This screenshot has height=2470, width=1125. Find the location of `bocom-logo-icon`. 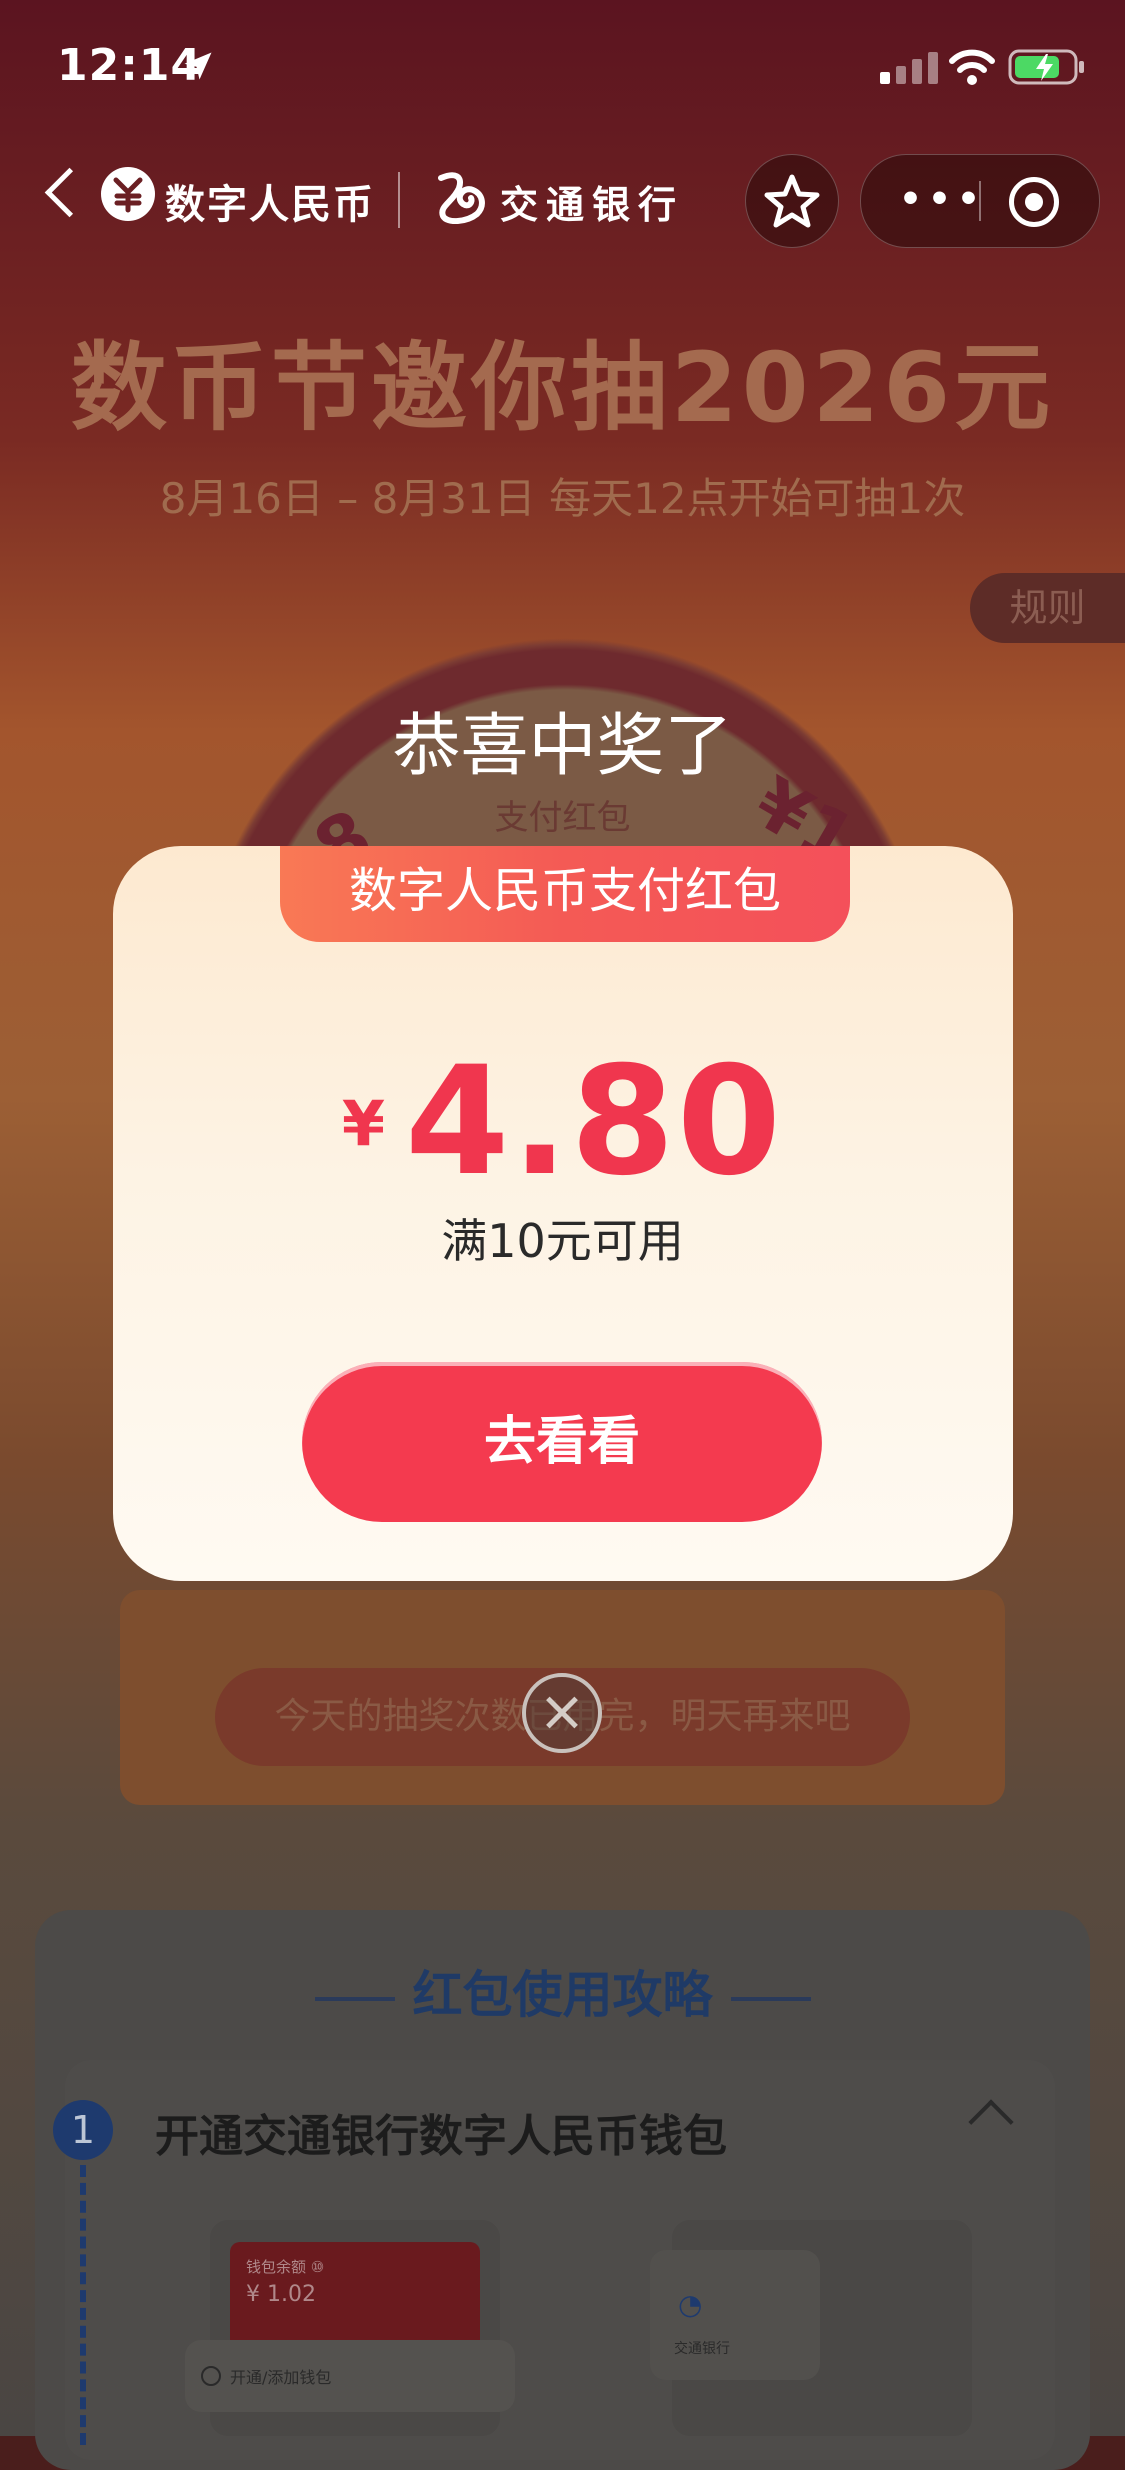

bocom-logo-icon is located at coordinates (461, 198).